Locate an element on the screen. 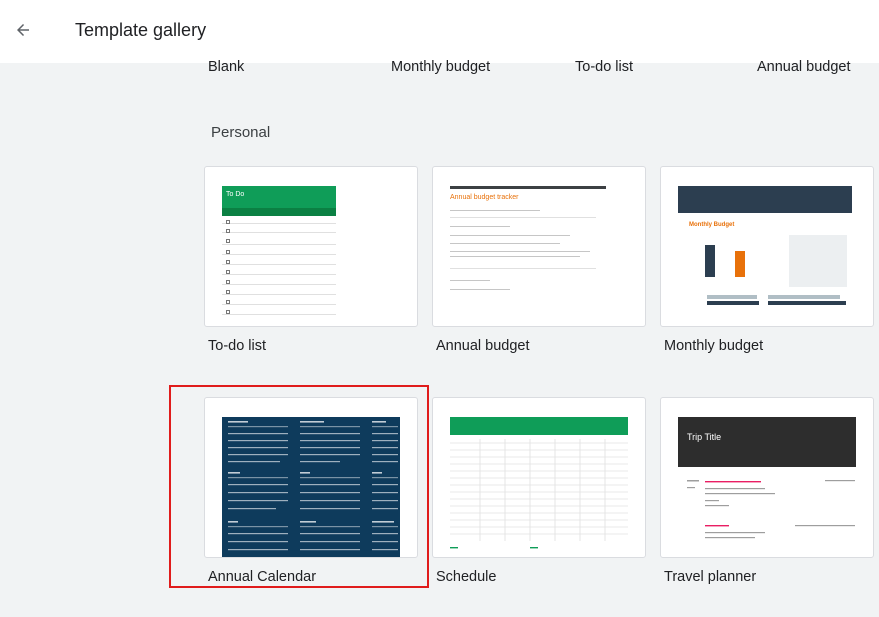 The image size is (879, 617). arrow-back-icon is located at coordinates (23, 30).